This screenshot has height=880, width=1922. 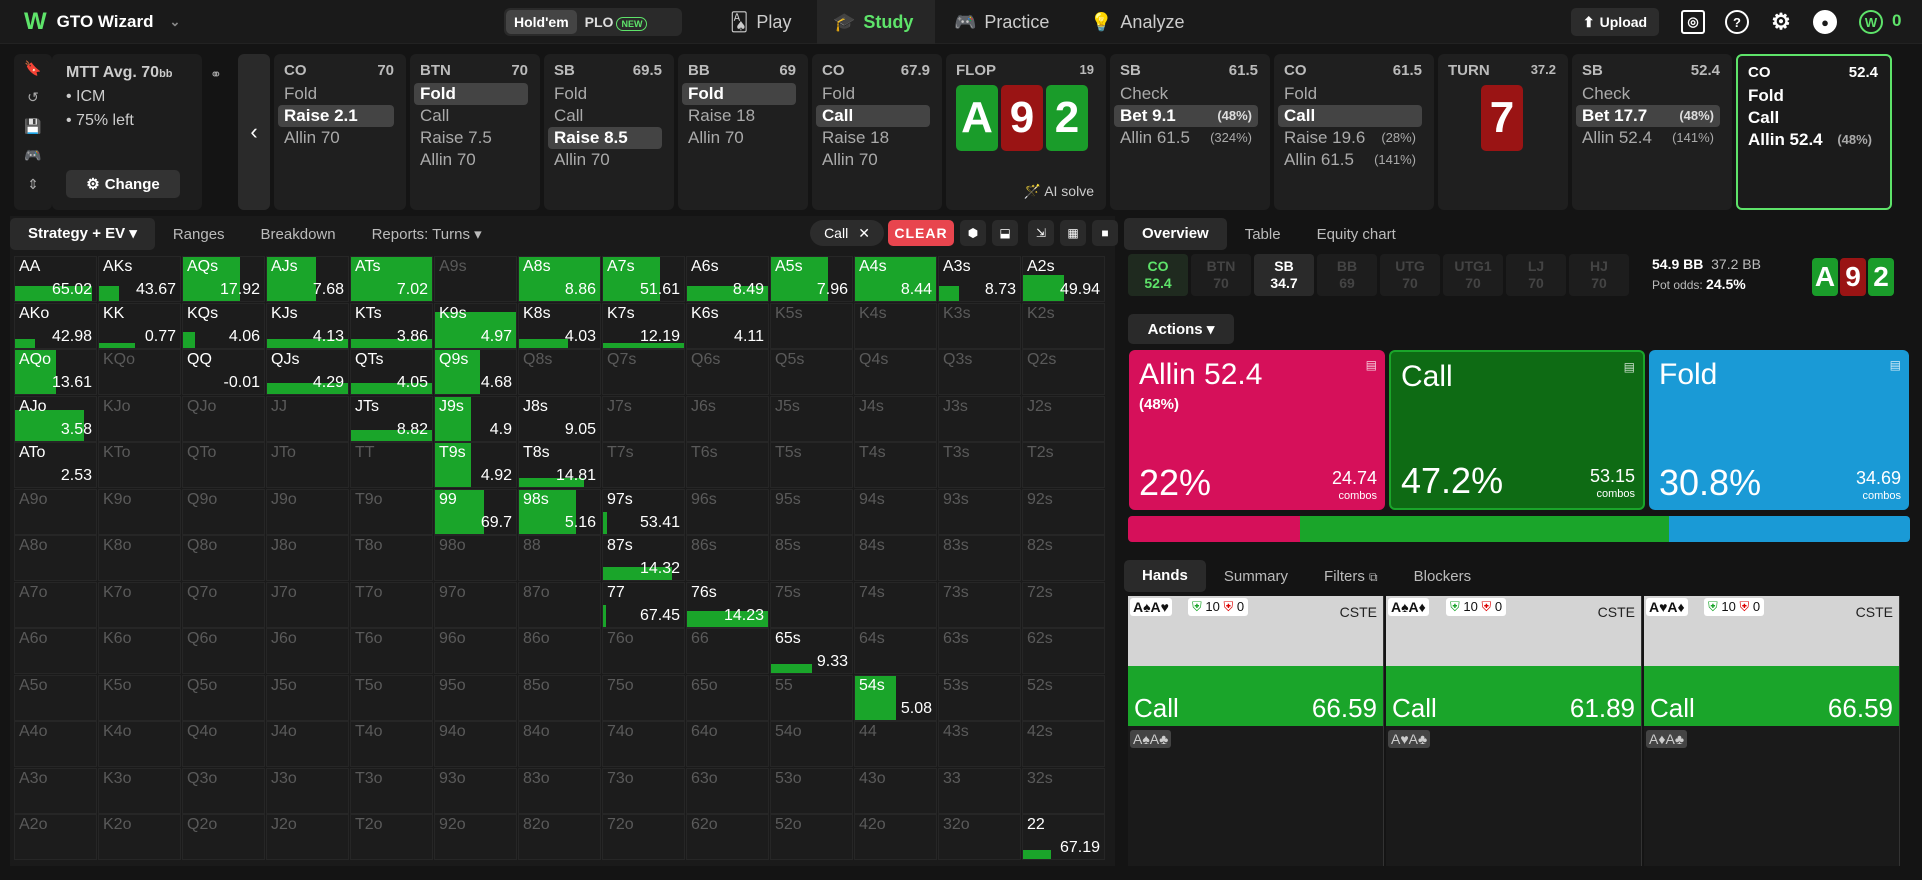 What do you see at coordinates (391, 697) in the screenshot?
I see `hand-cell: T5o` at bounding box center [391, 697].